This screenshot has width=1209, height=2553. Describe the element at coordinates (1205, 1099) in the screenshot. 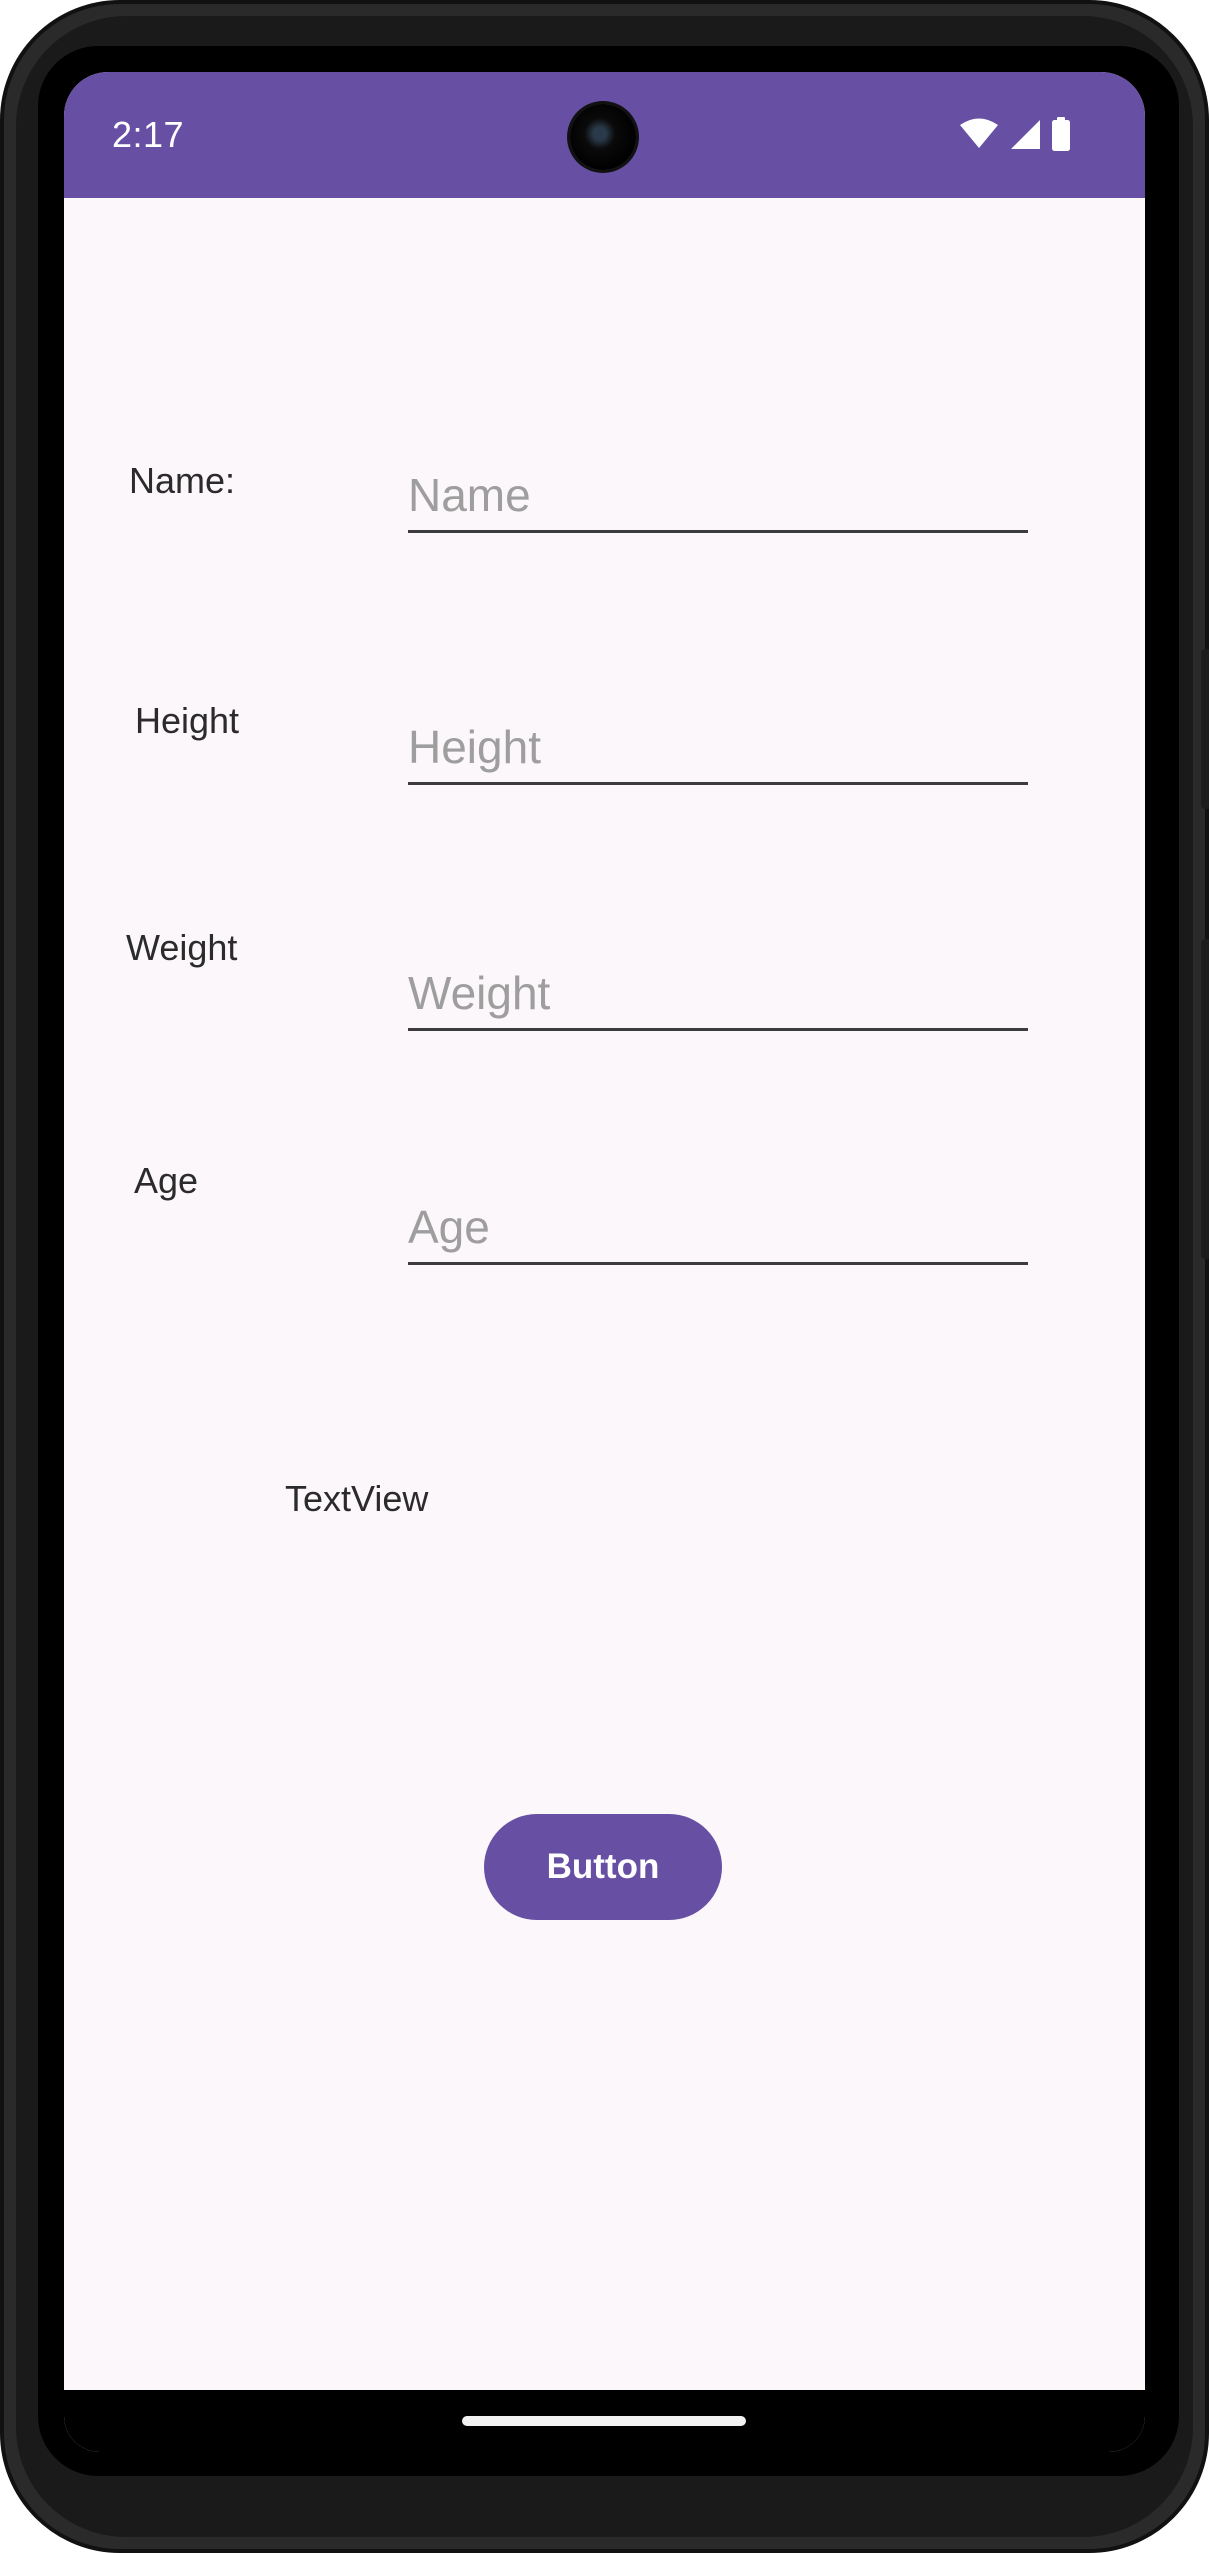

I see `power-button` at that location.